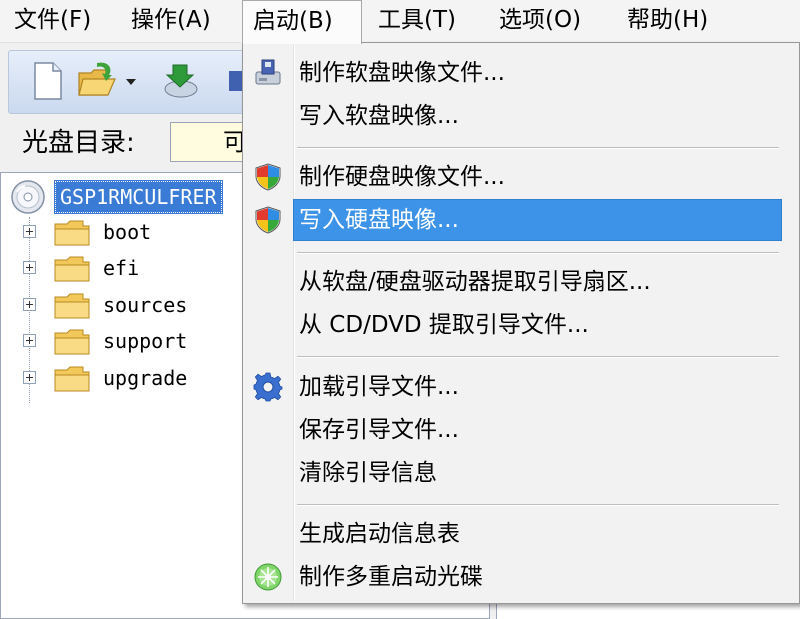 The image size is (800, 619). What do you see at coordinates (379, 534) in the screenshot?
I see `menu-item-label: 生成启动信息表` at bounding box center [379, 534].